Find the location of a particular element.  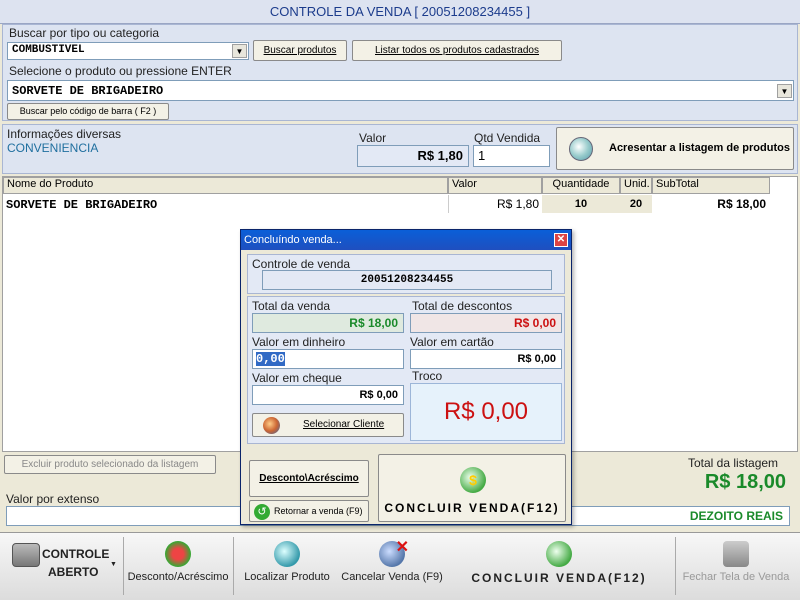

select-client-button: Selecionar Cliente is located at coordinates (328, 425).